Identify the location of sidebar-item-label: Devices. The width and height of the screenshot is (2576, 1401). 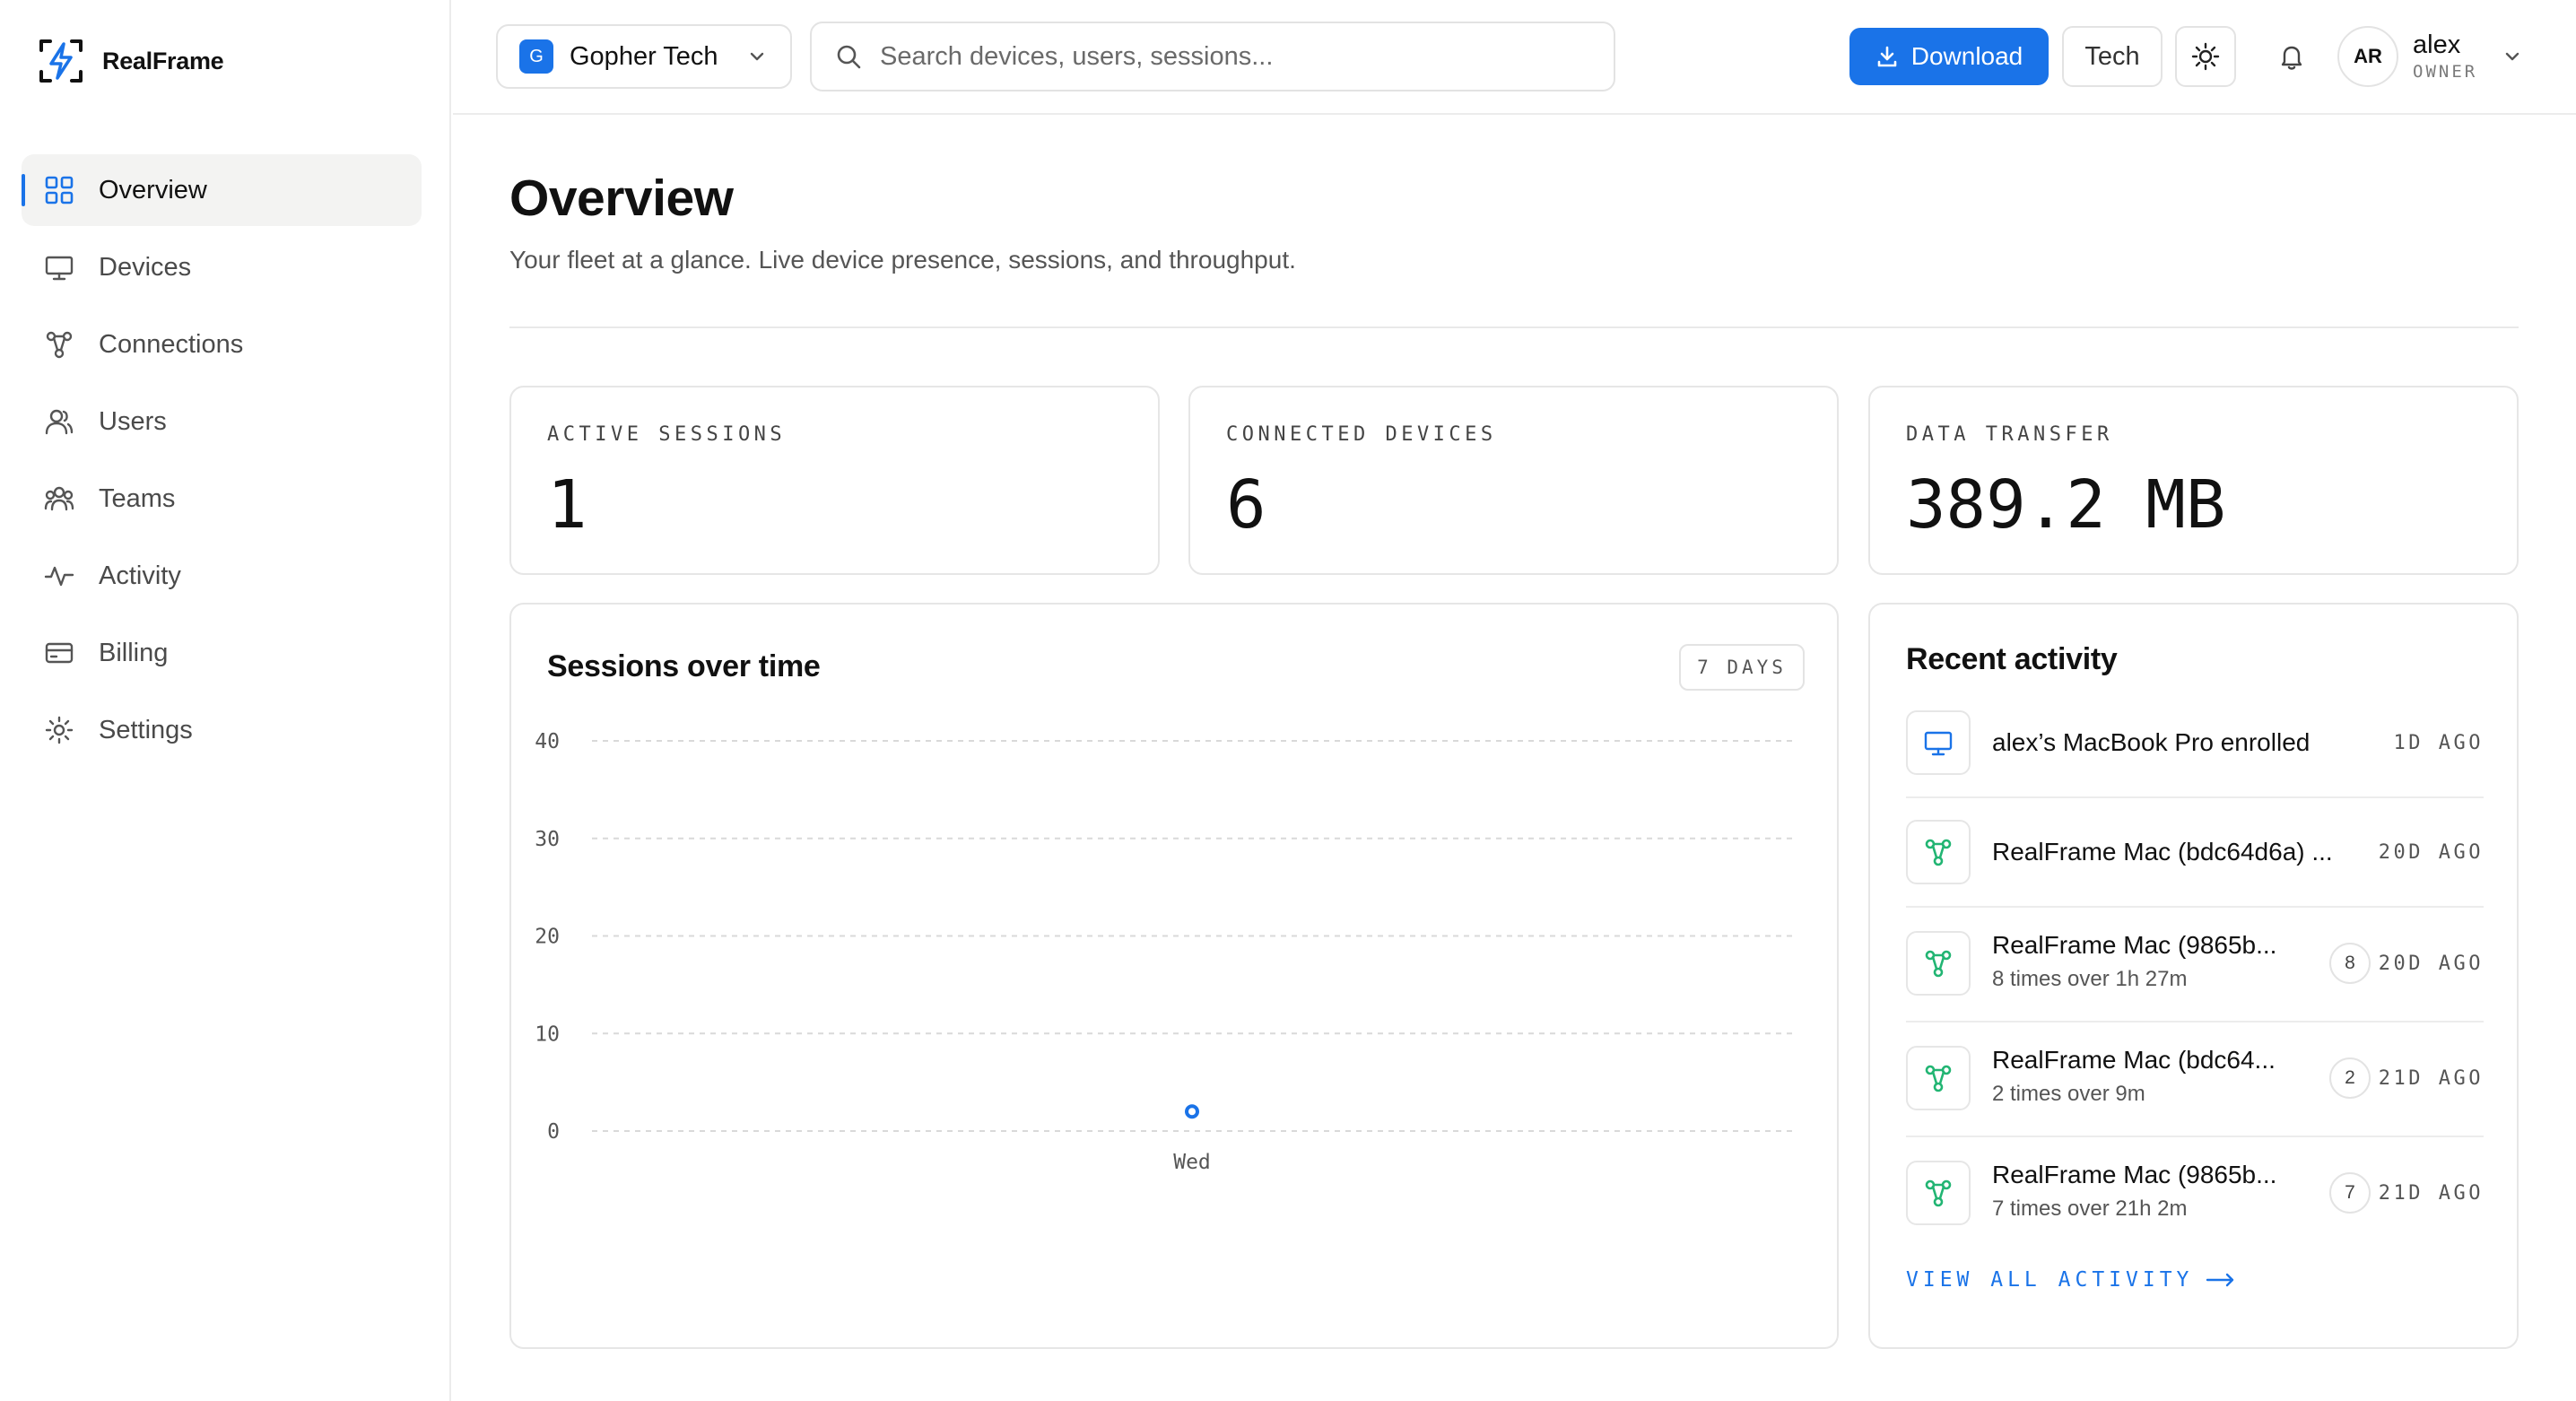
(145, 267).